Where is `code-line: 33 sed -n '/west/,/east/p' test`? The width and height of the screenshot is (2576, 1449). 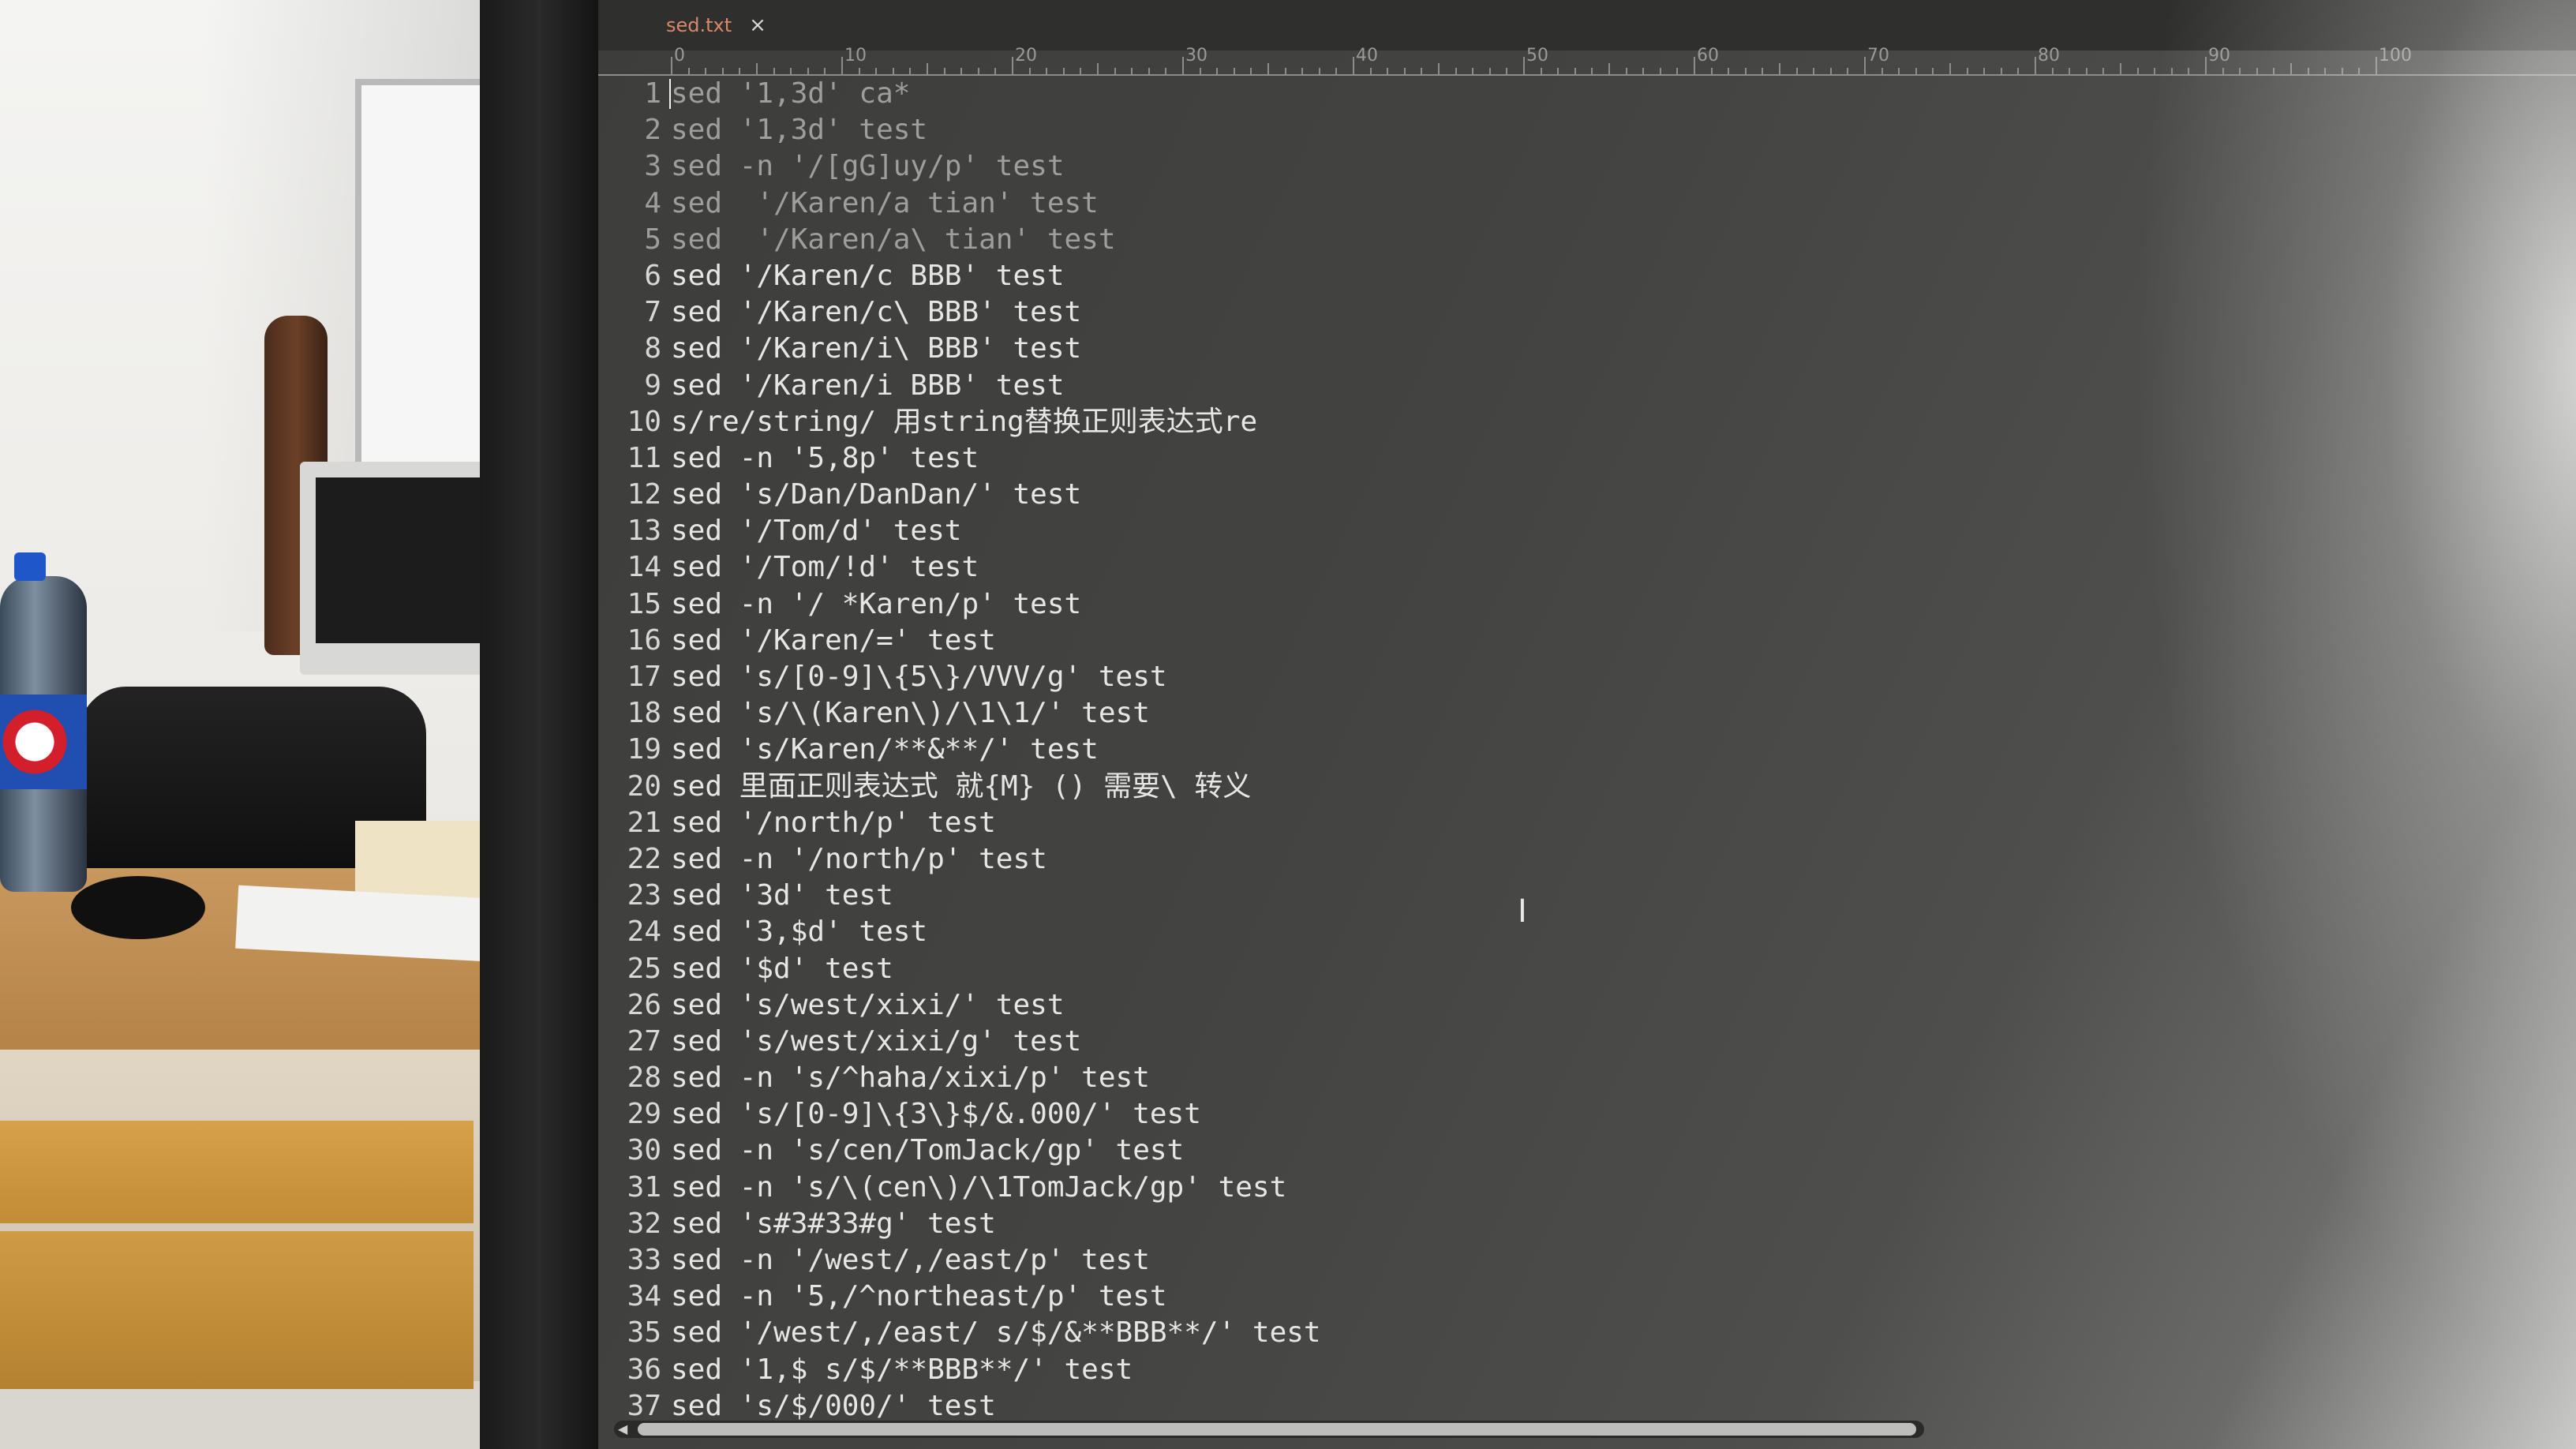 code-line: 33 sed -n '/west/,/east/p' test is located at coordinates (1348, 1260).